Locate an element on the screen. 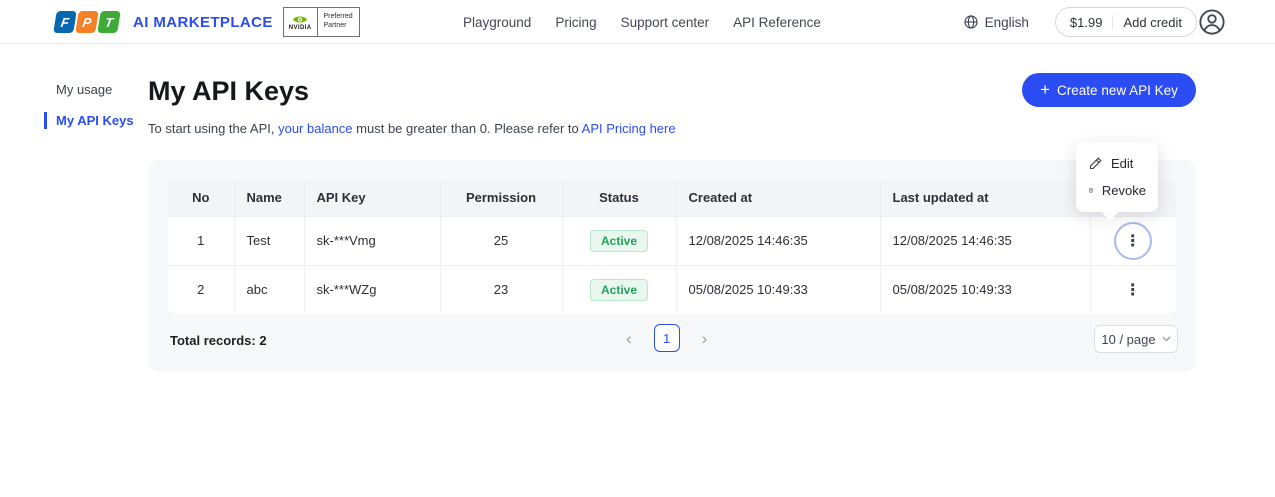 This screenshot has width=1275, height=497. cell-permission: 23 is located at coordinates (501, 289).